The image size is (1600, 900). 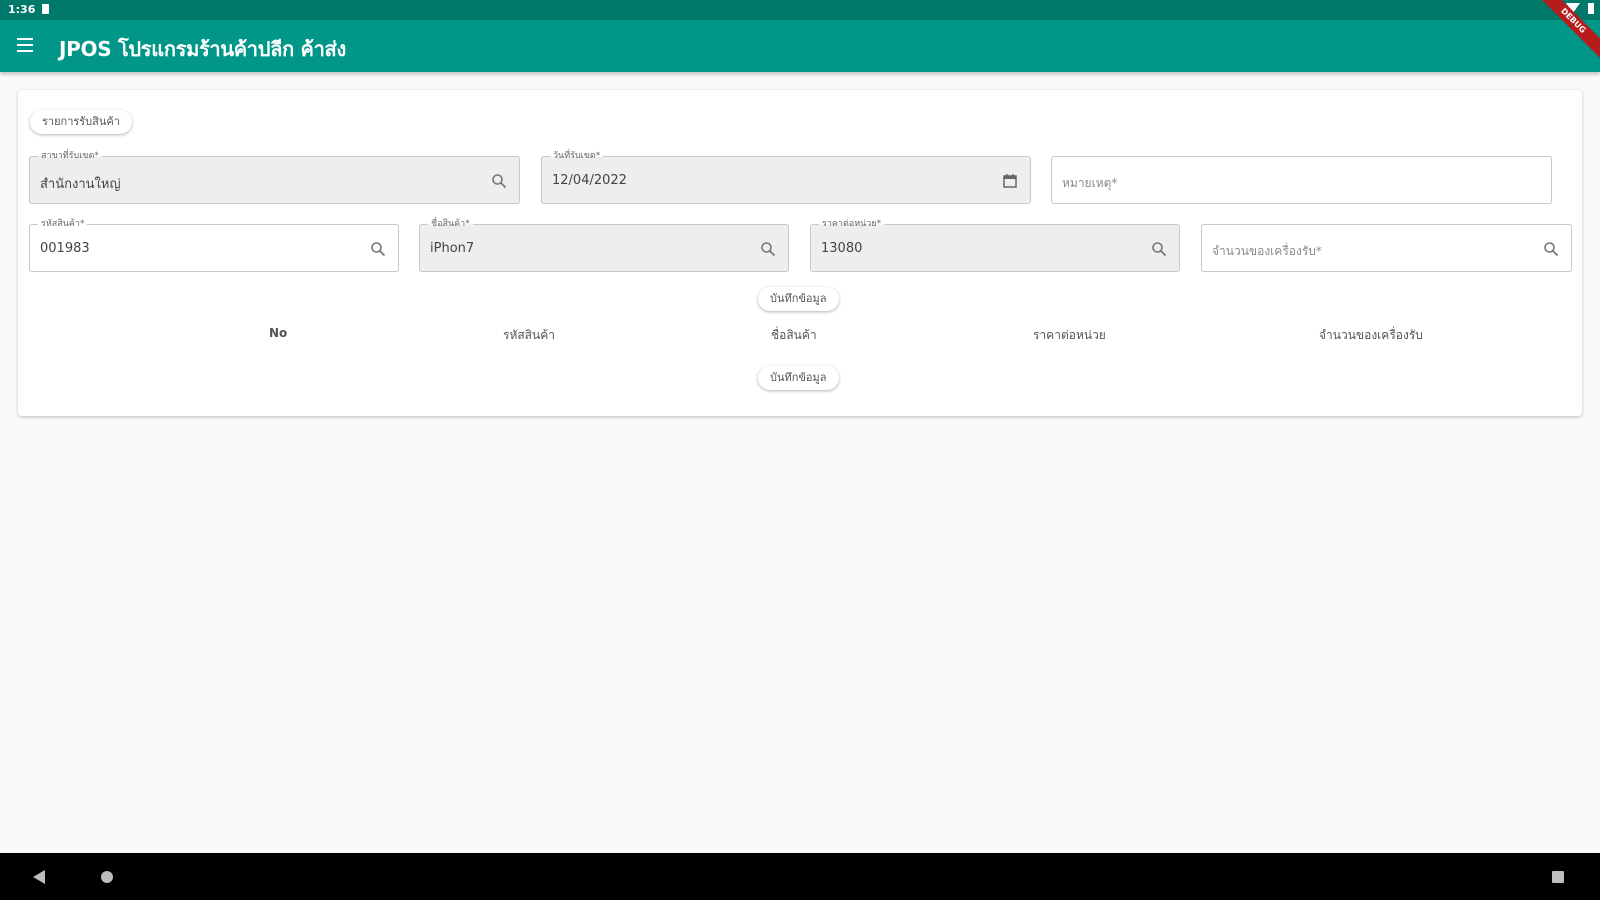 I want to click on battery-icon, so click(x=1591, y=8).